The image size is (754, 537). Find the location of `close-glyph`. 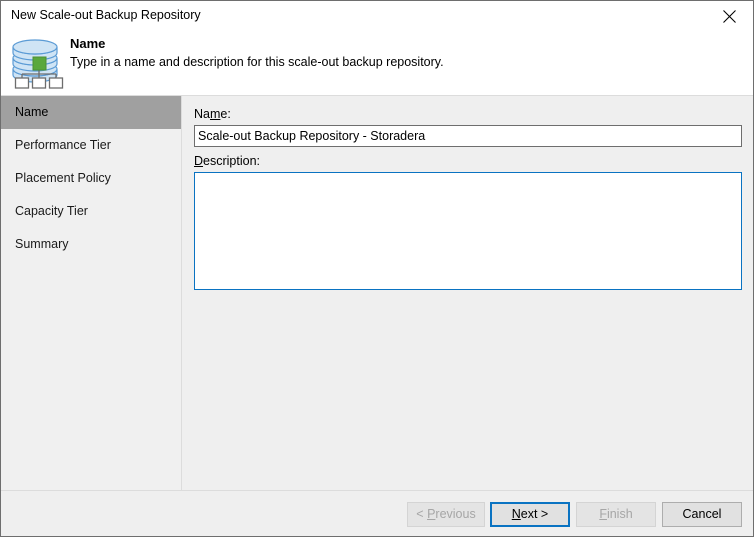

close-glyph is located at coordinates (729, 16).